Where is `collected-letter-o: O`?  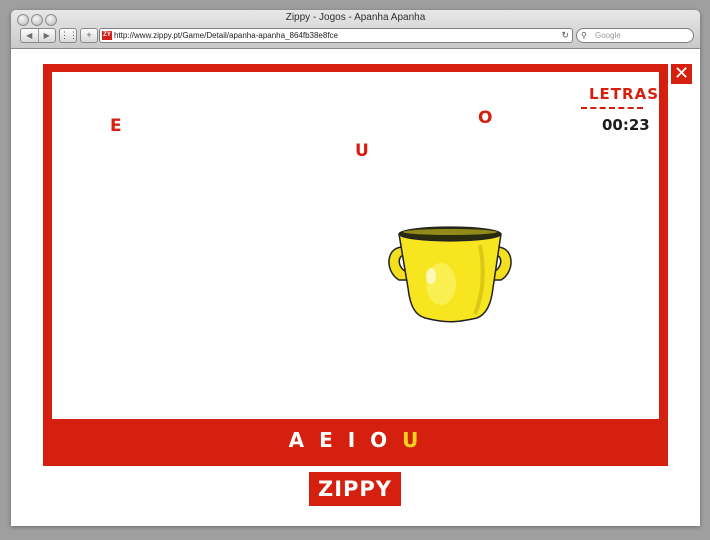
collected-letter-o: O is located at coordinates (381, 440).